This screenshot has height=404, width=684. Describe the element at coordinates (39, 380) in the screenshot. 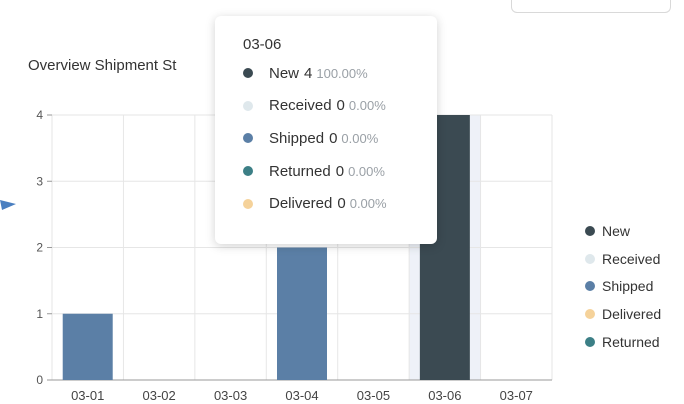

I see `y-tick-label: 0` at that location.